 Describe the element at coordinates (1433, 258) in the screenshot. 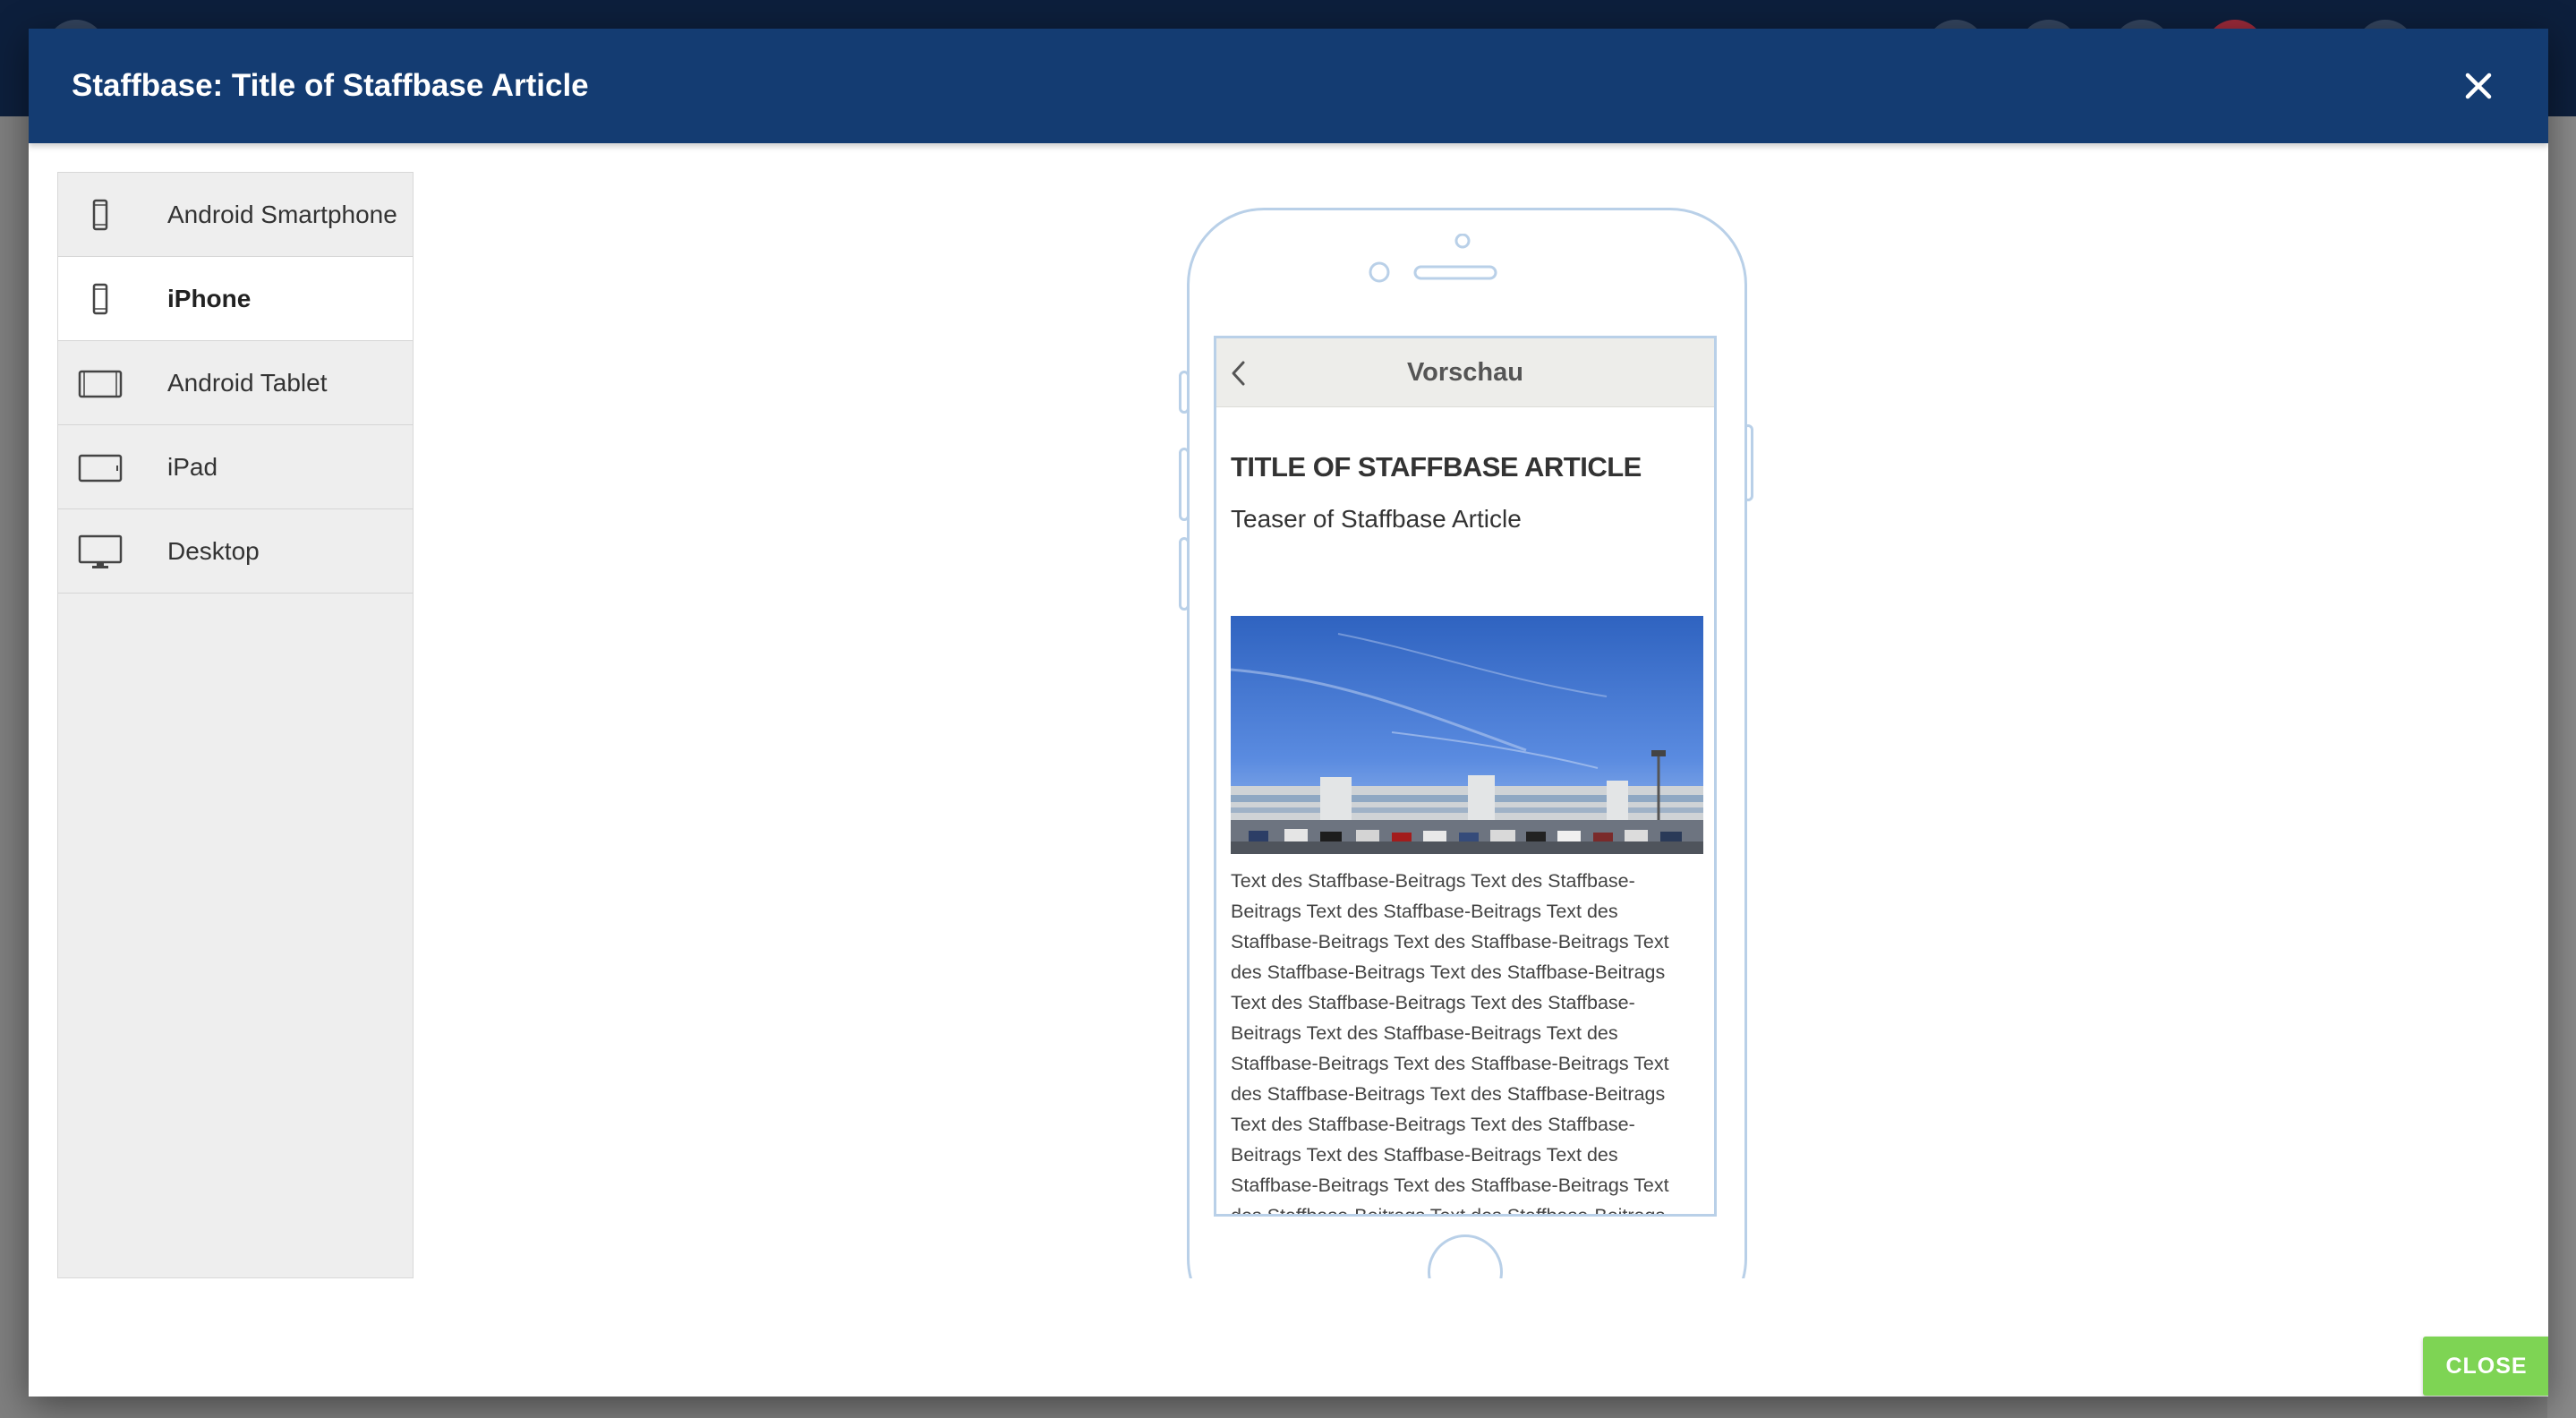

I see `phone-speaker` at that location.